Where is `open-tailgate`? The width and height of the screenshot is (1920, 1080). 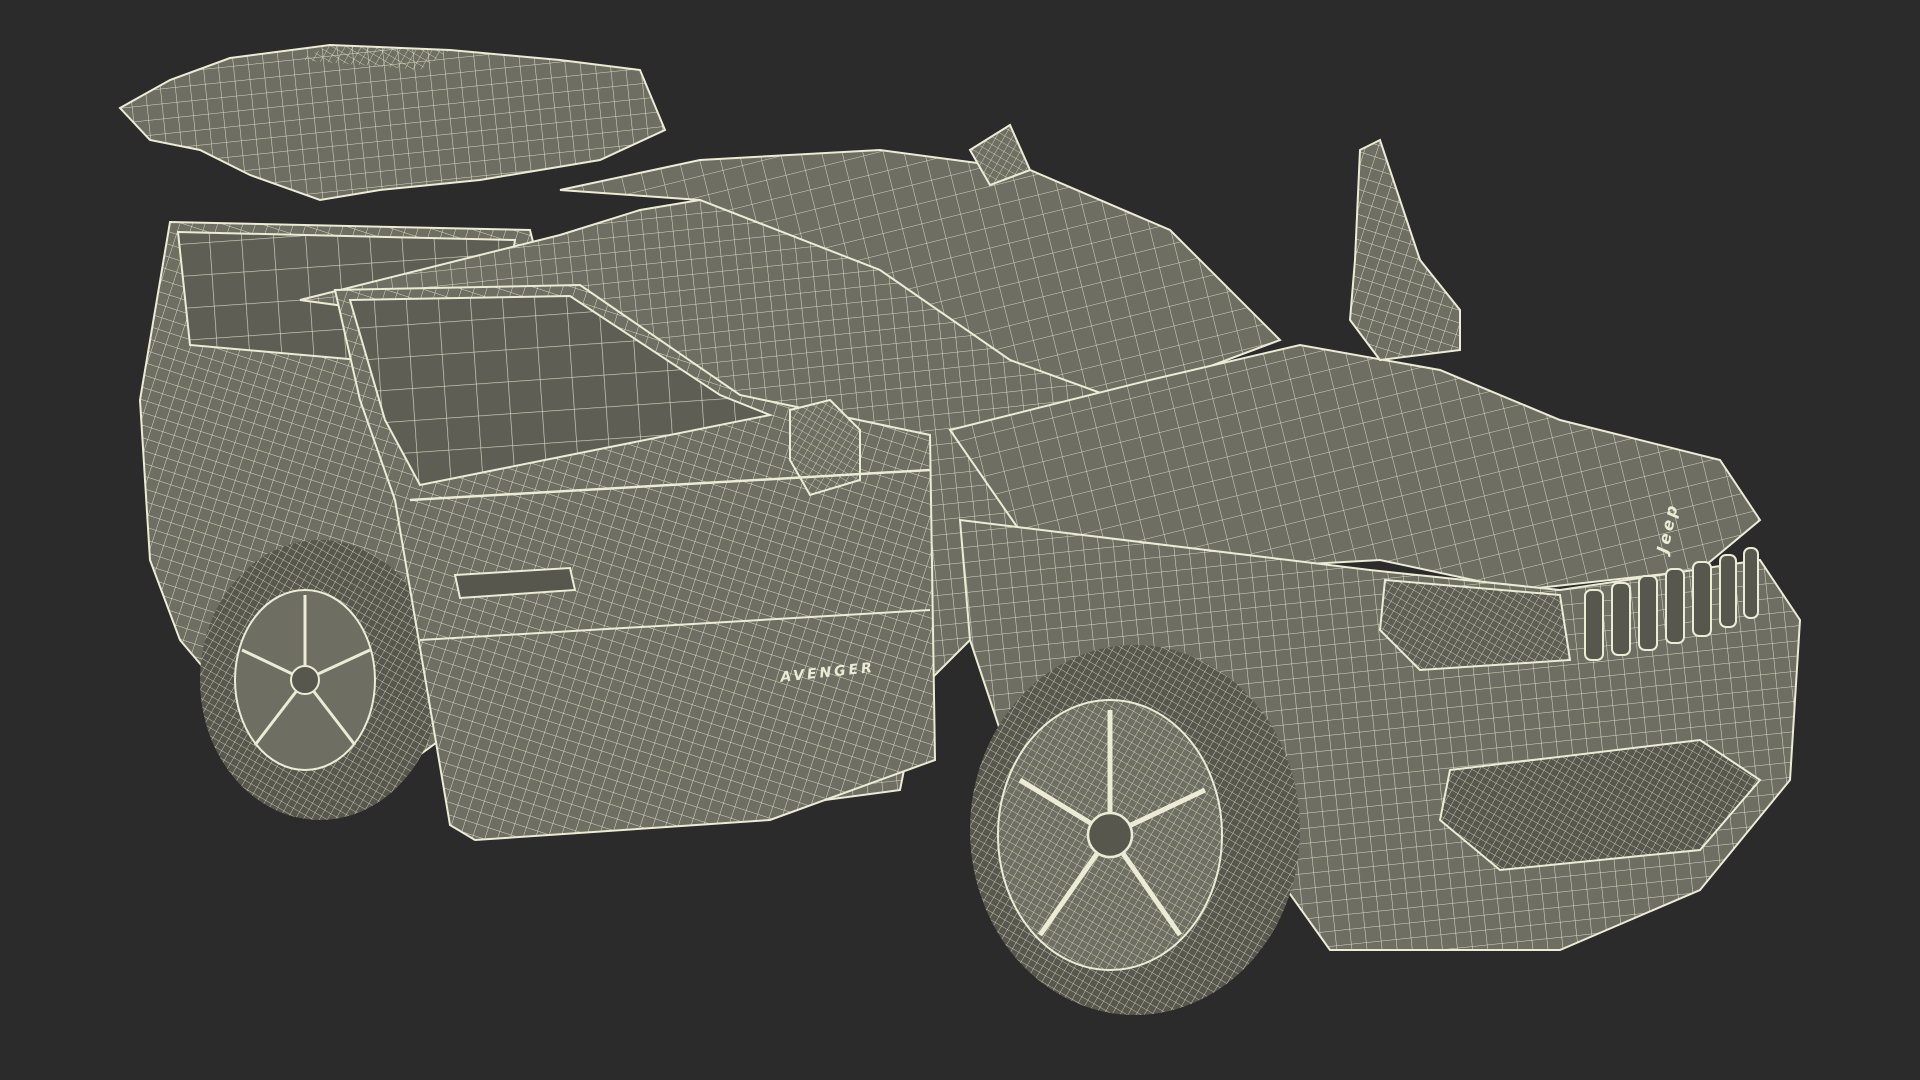 open-tailgate is located at coordinates (392, 122).